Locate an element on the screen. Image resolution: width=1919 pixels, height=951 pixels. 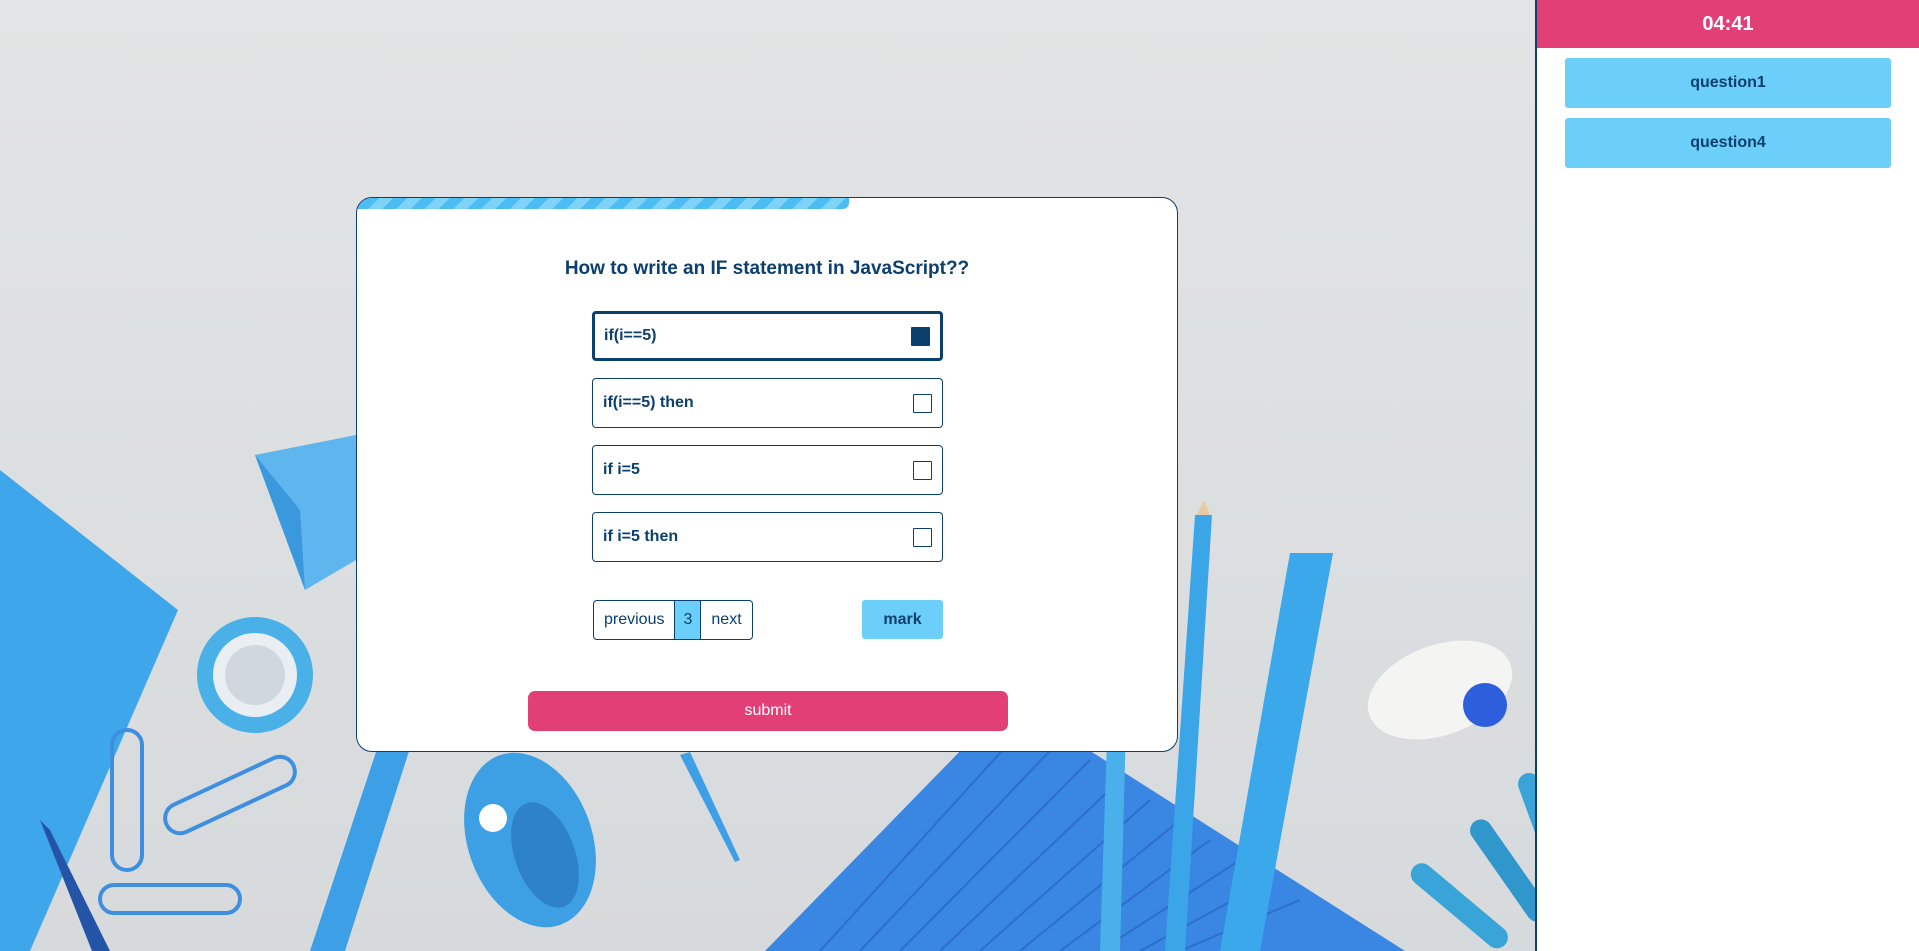
mark-button: mark is located at coordinates (902, 619).